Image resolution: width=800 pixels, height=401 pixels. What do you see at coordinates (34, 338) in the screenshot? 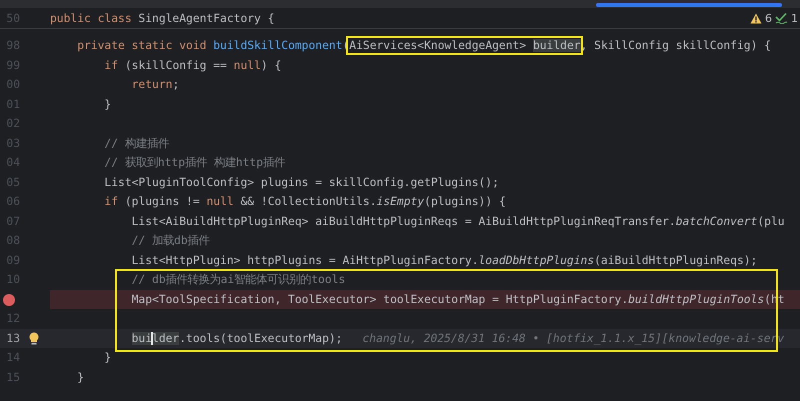
I see `lightbulb-icon` at bounding box center [34, 338].